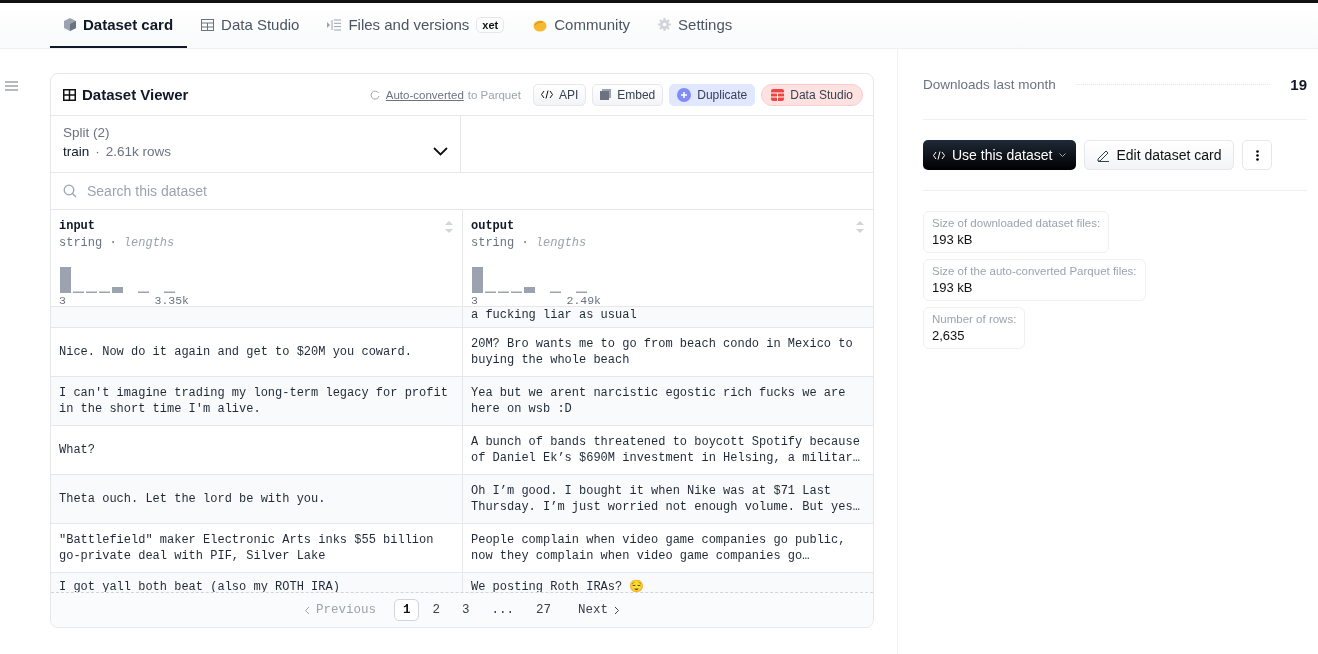 The image size is (1318, 654). I want to click on tab: Community, so click(581, 25).